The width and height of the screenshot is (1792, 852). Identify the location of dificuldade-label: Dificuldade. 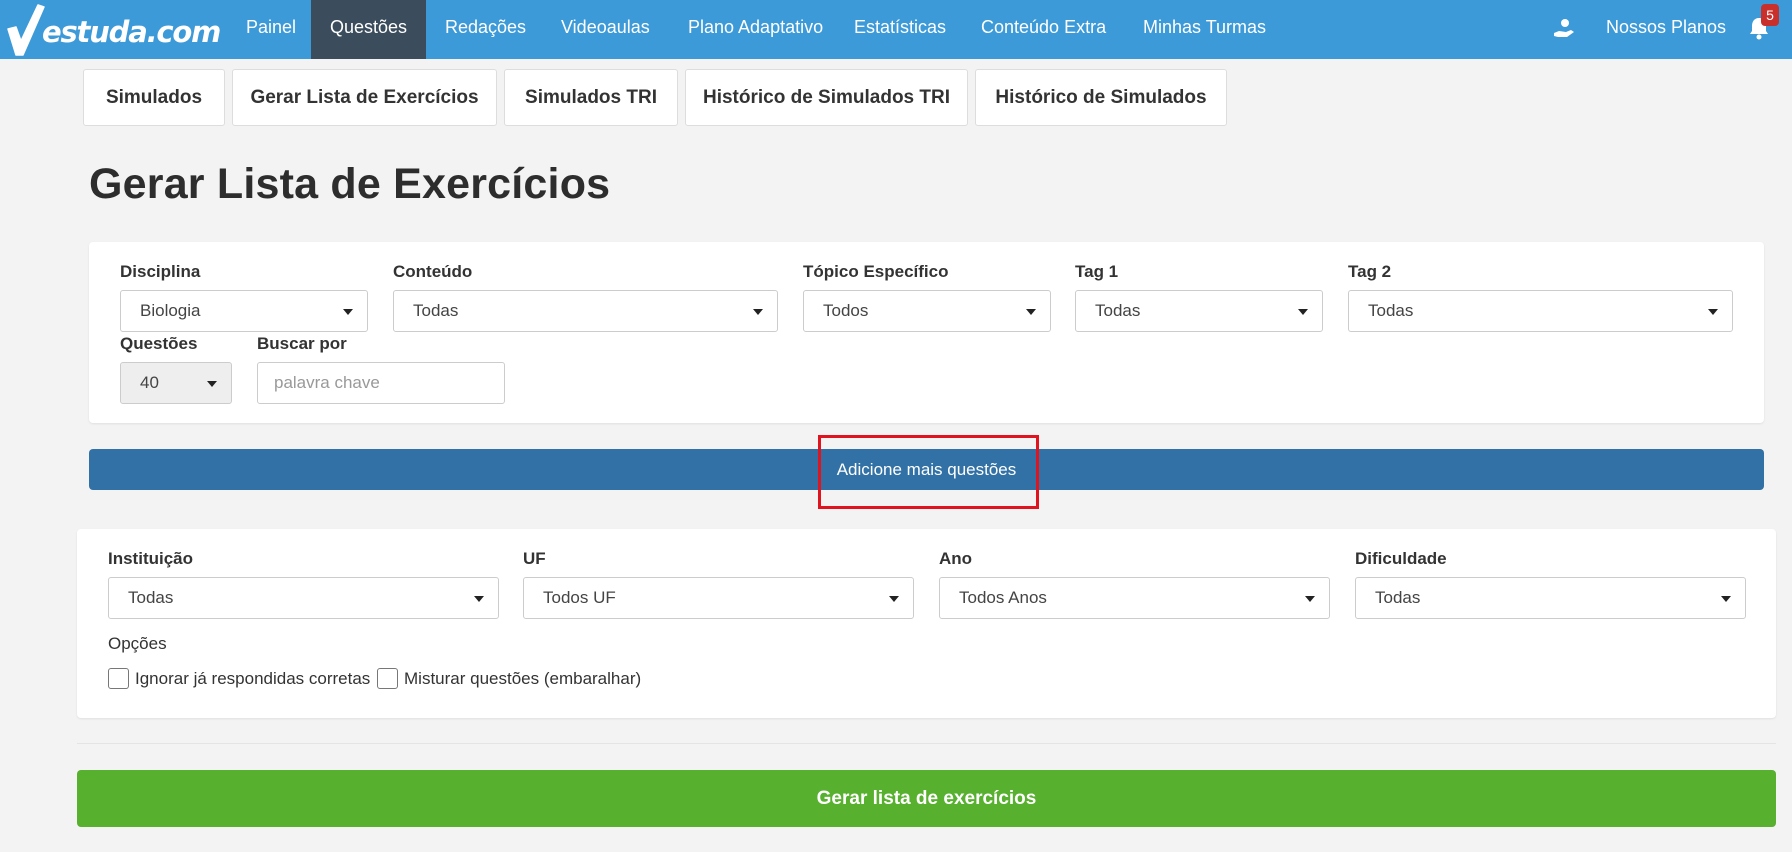
(1401, 558).